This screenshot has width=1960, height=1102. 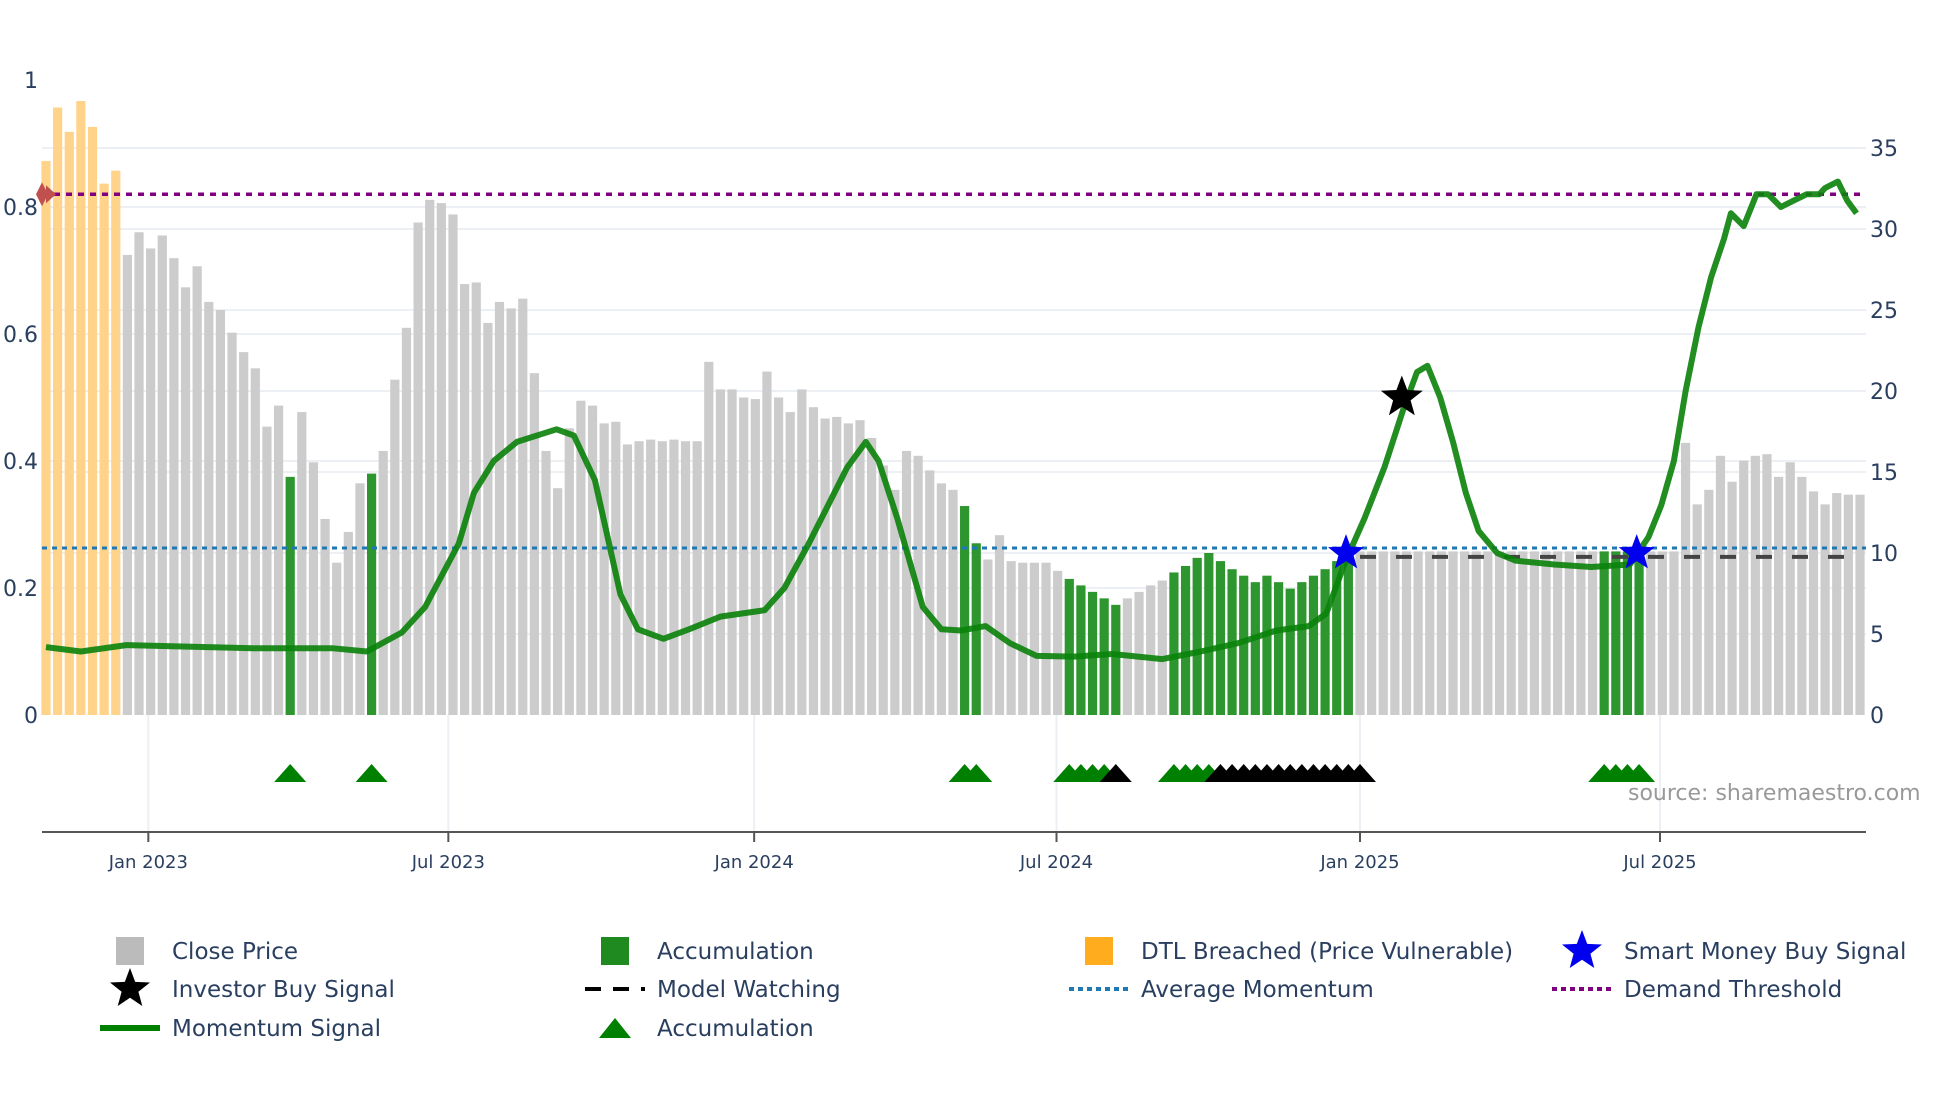 I want to click on x-axis-tick-label: Jul 2023, so click(x=448, y=862).